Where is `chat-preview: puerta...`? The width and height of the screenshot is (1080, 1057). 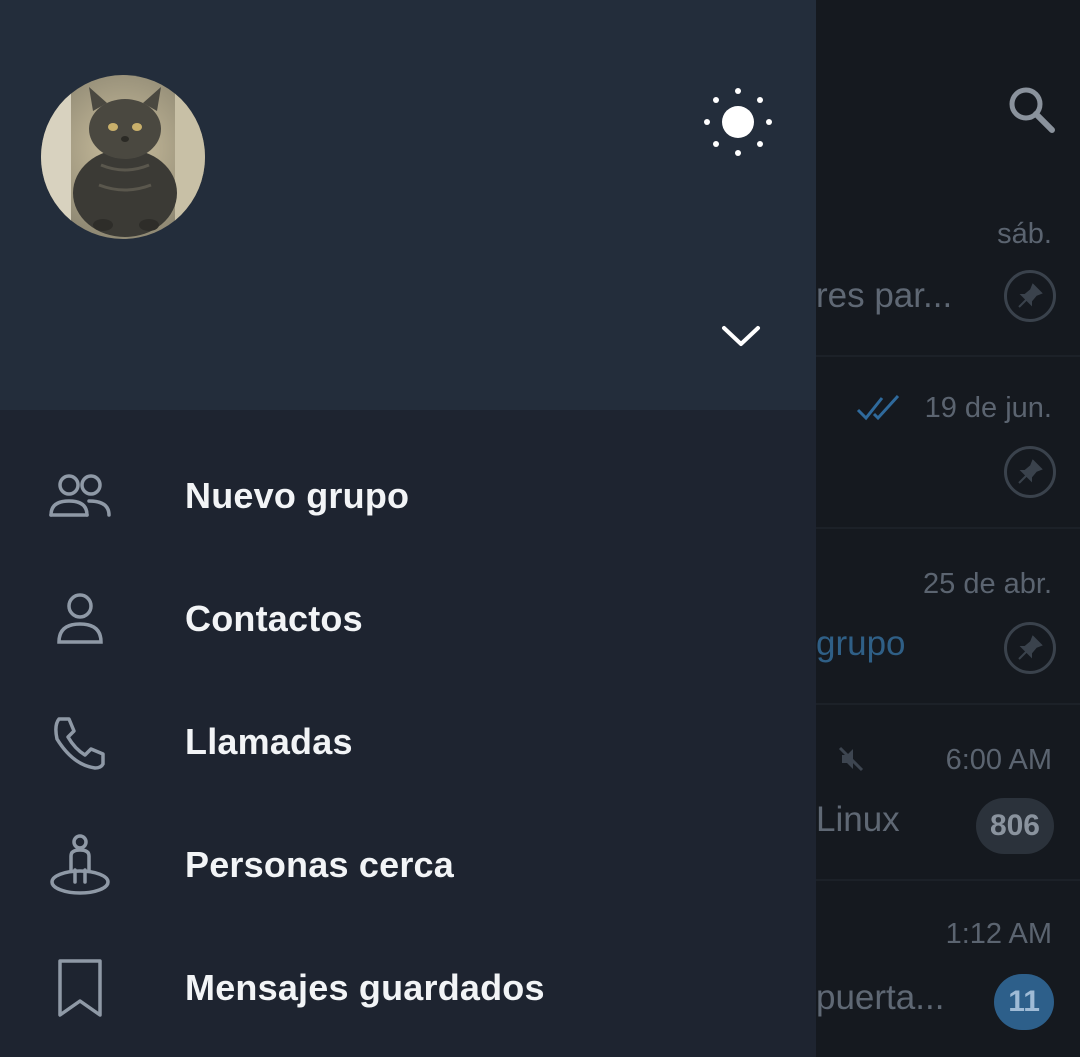
chat-preview: puerta... is located at coordinates (880, 997).